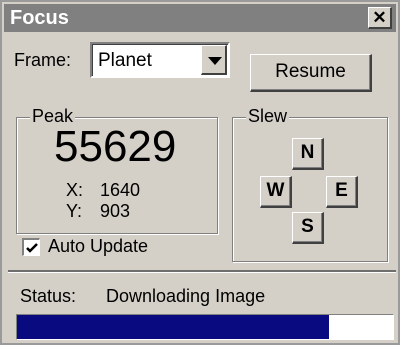  Describe the element at coordinates (43, 60) in the screenshot. I see `frame-label: Frame:` at that location.